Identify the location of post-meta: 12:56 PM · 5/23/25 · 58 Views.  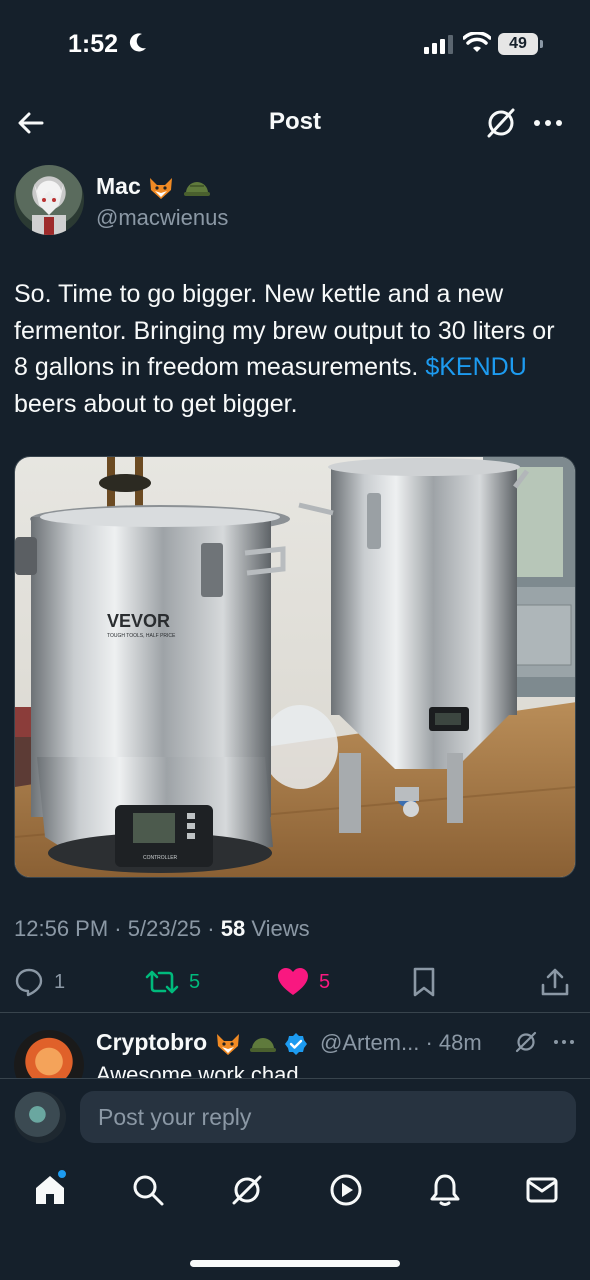
(162, 929).